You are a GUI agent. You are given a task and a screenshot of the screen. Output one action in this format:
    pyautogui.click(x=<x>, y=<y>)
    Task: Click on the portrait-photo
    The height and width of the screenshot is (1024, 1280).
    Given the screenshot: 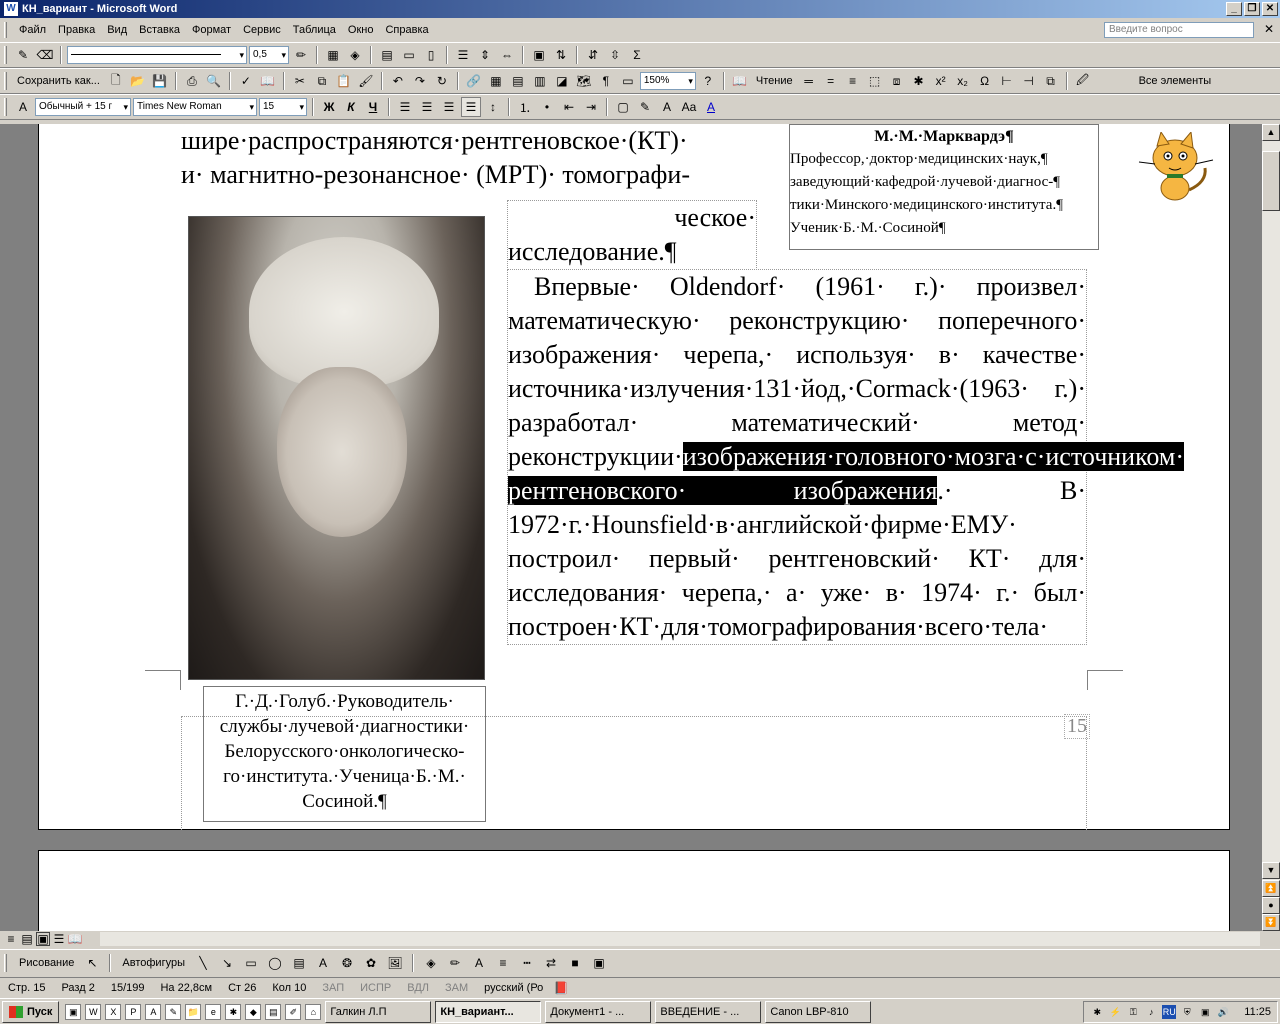 What is the action you would take?
    pyautogui.click(x=336, y=448)
    